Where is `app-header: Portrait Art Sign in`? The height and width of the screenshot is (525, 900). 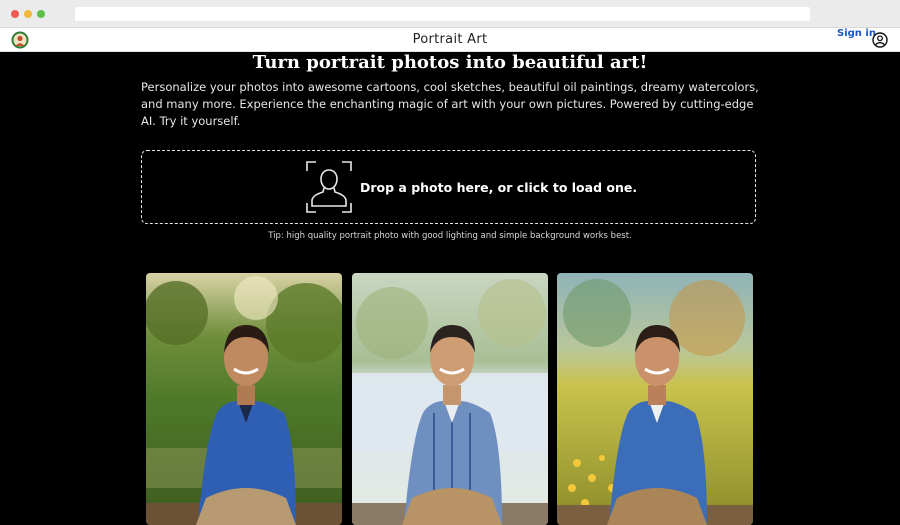
app-header: Portrait Art Sign in is located at coordinates (450, 40).